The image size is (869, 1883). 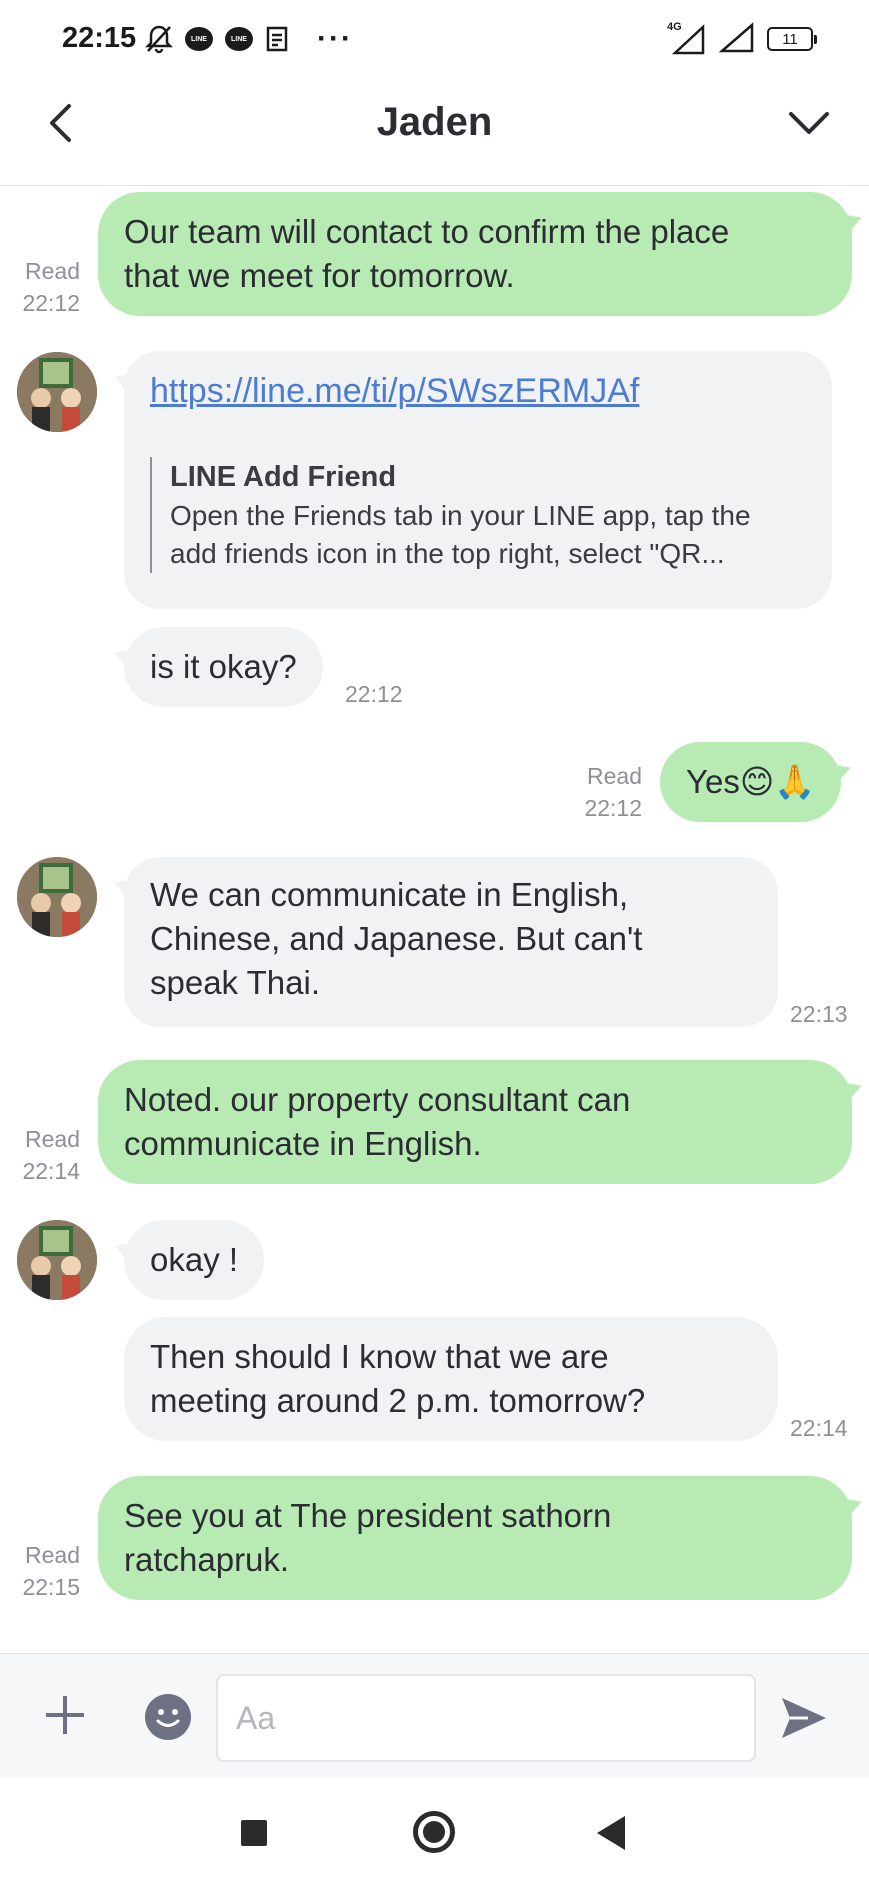 I want to click on status-bar: 22:15 LINE LINE ··· 4G 11, so click(x=434, y=39).